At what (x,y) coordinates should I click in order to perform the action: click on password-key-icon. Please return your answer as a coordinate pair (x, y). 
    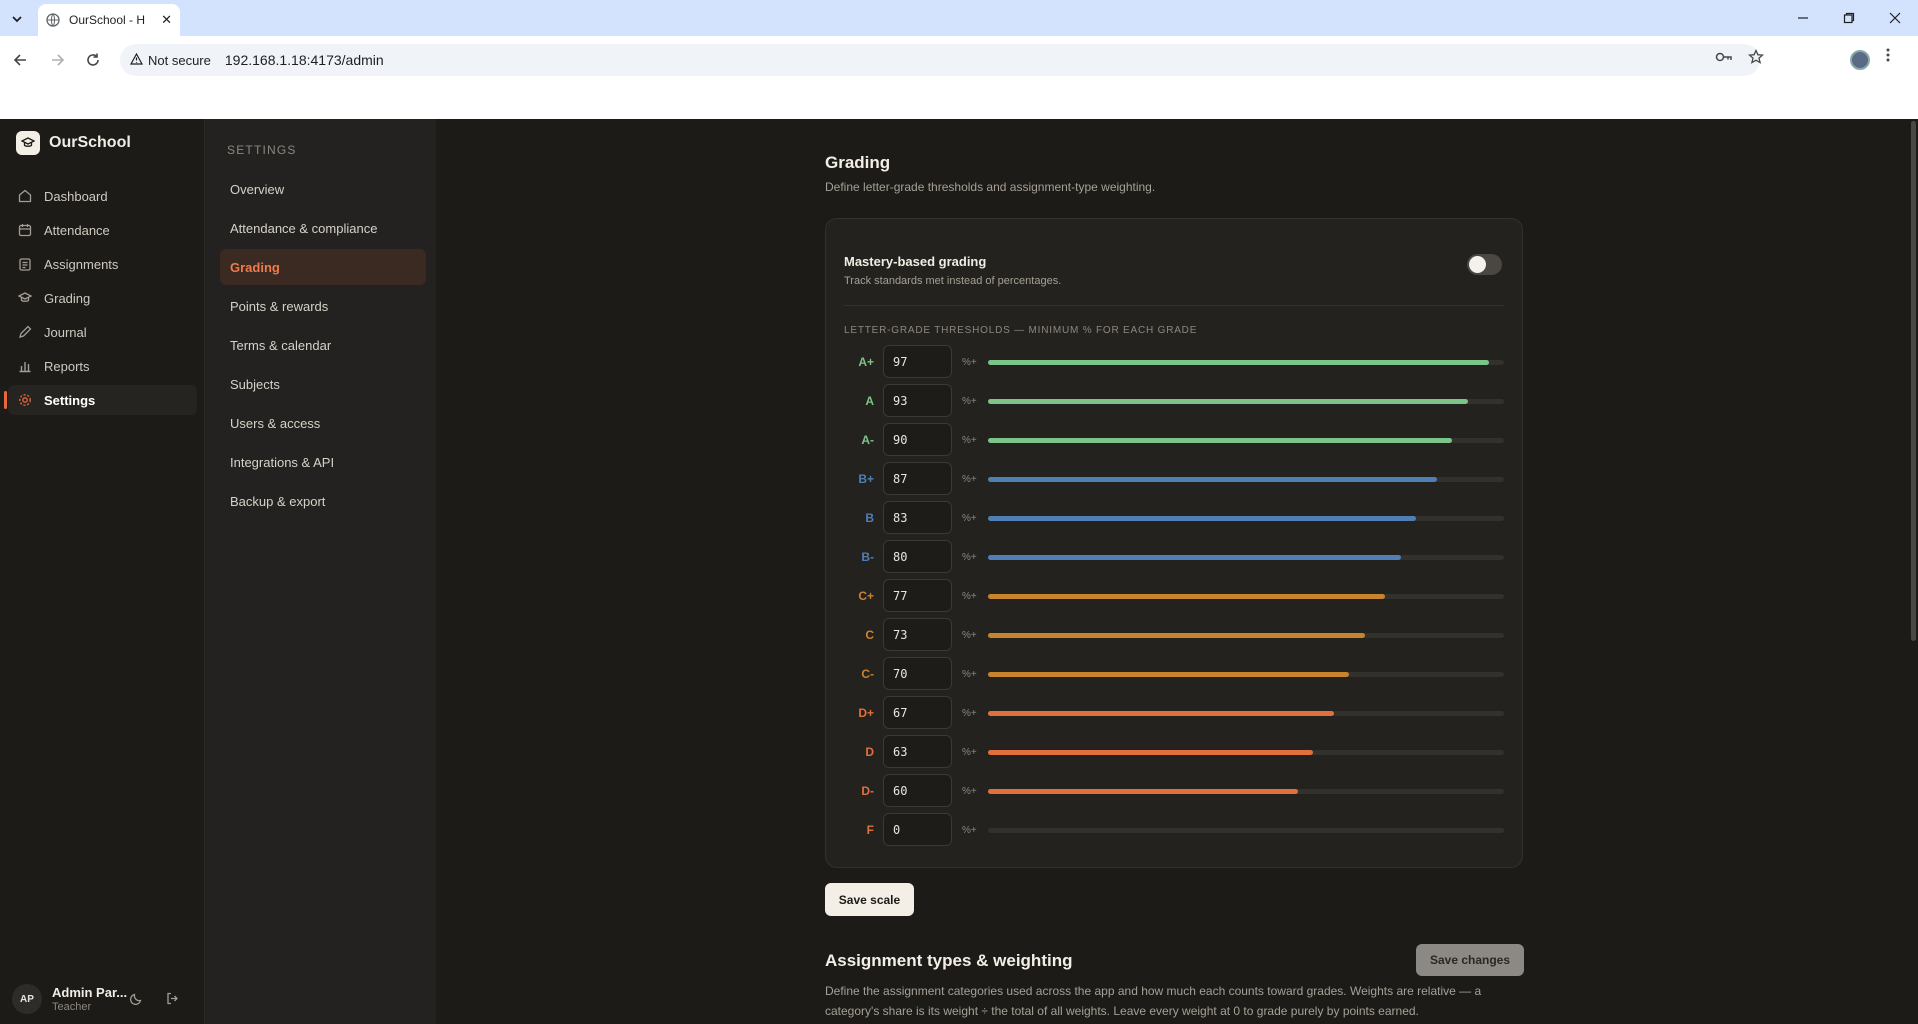
    Looking at the image, I should click on (1724, 57).